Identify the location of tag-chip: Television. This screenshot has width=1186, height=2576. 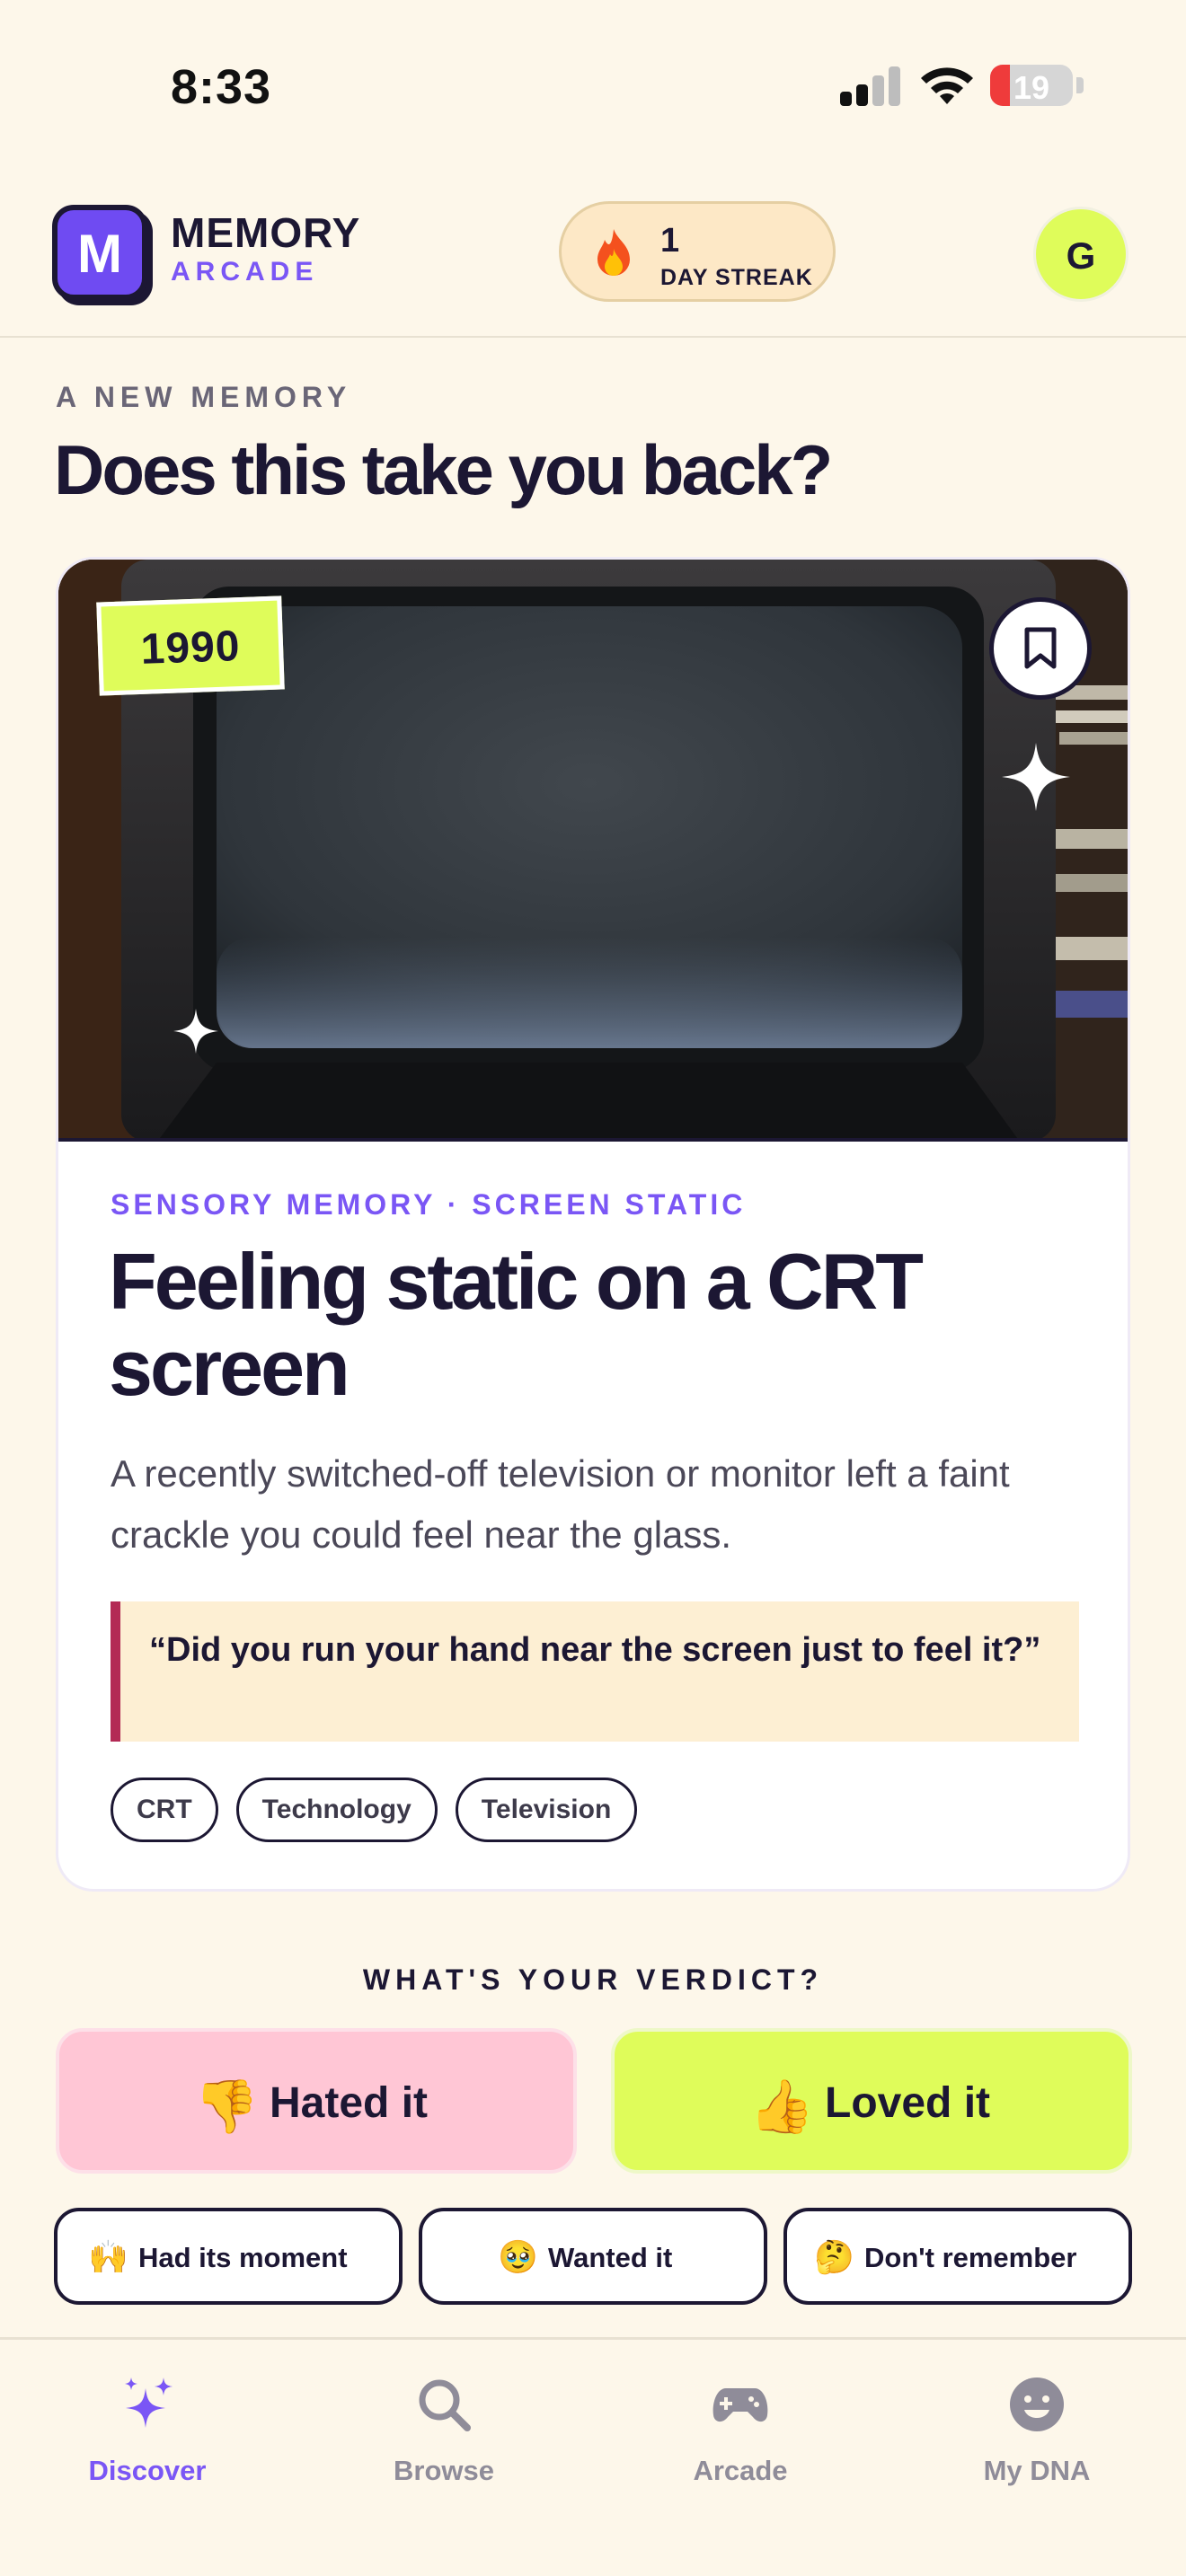
(546, 1810).